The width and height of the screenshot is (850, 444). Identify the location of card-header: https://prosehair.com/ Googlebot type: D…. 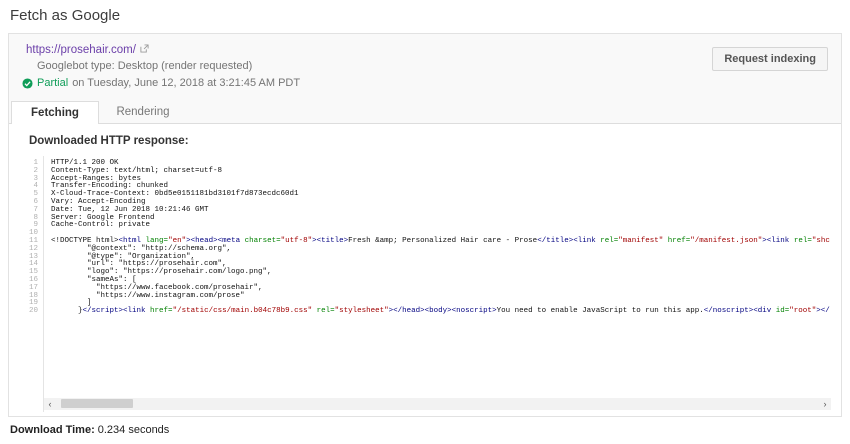
(425, 65).